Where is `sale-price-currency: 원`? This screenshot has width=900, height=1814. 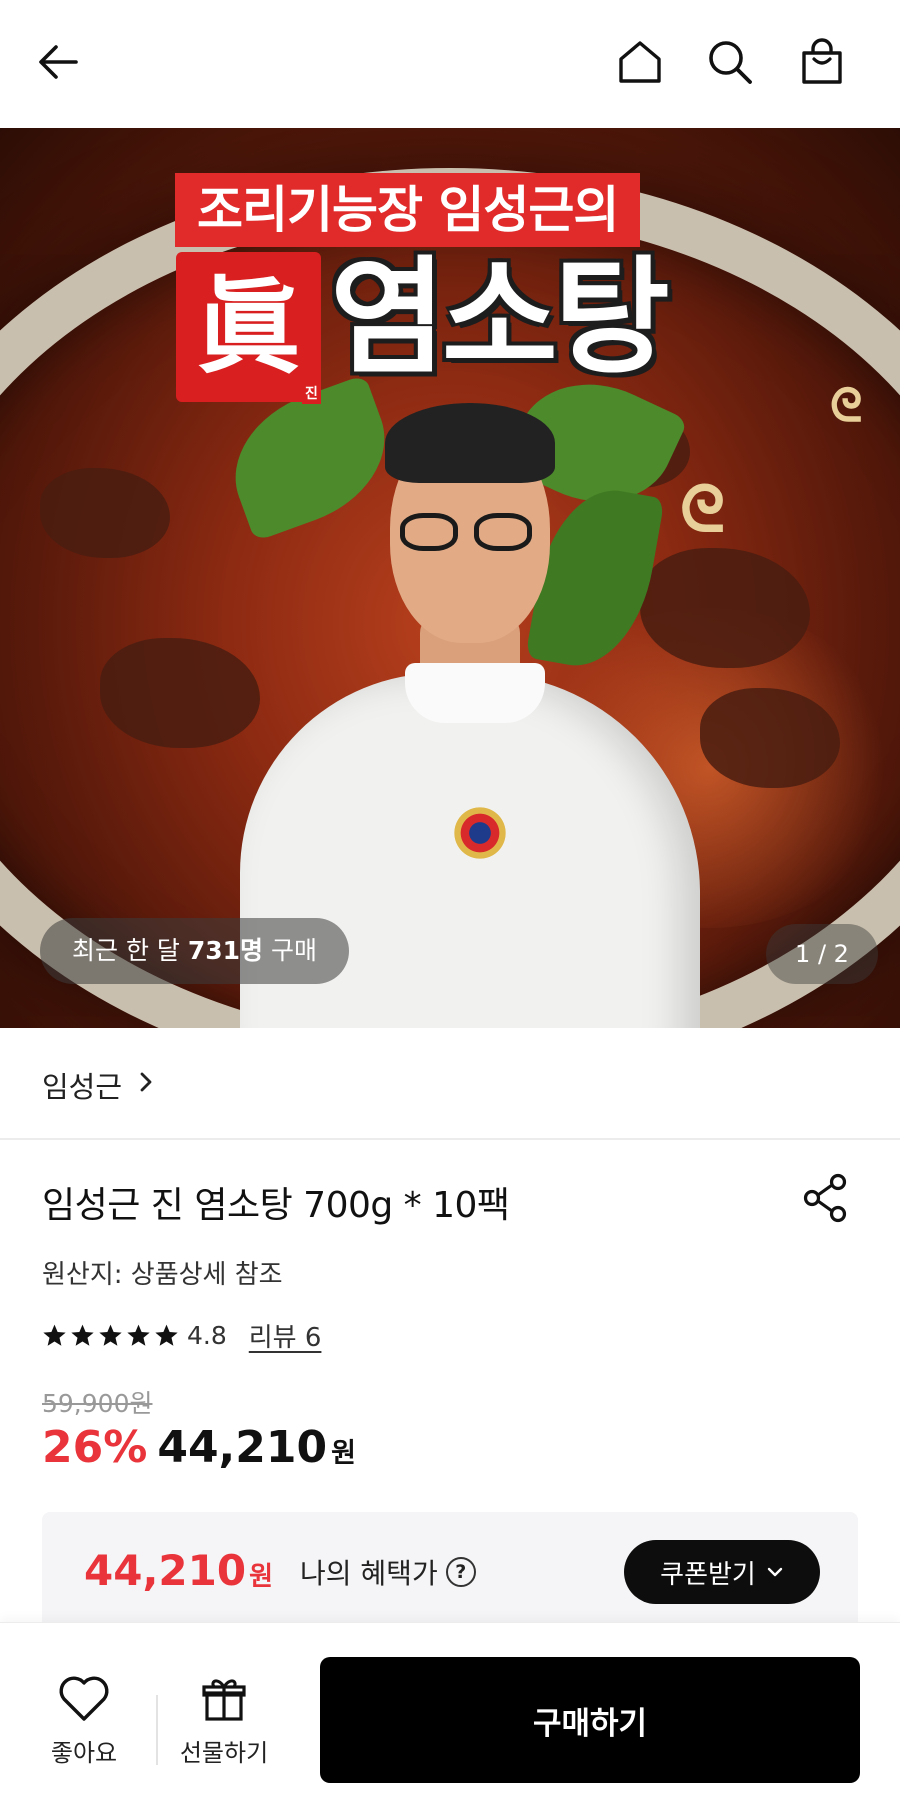 sale-price-currency: 원 is located at coordinates (343, 1453).